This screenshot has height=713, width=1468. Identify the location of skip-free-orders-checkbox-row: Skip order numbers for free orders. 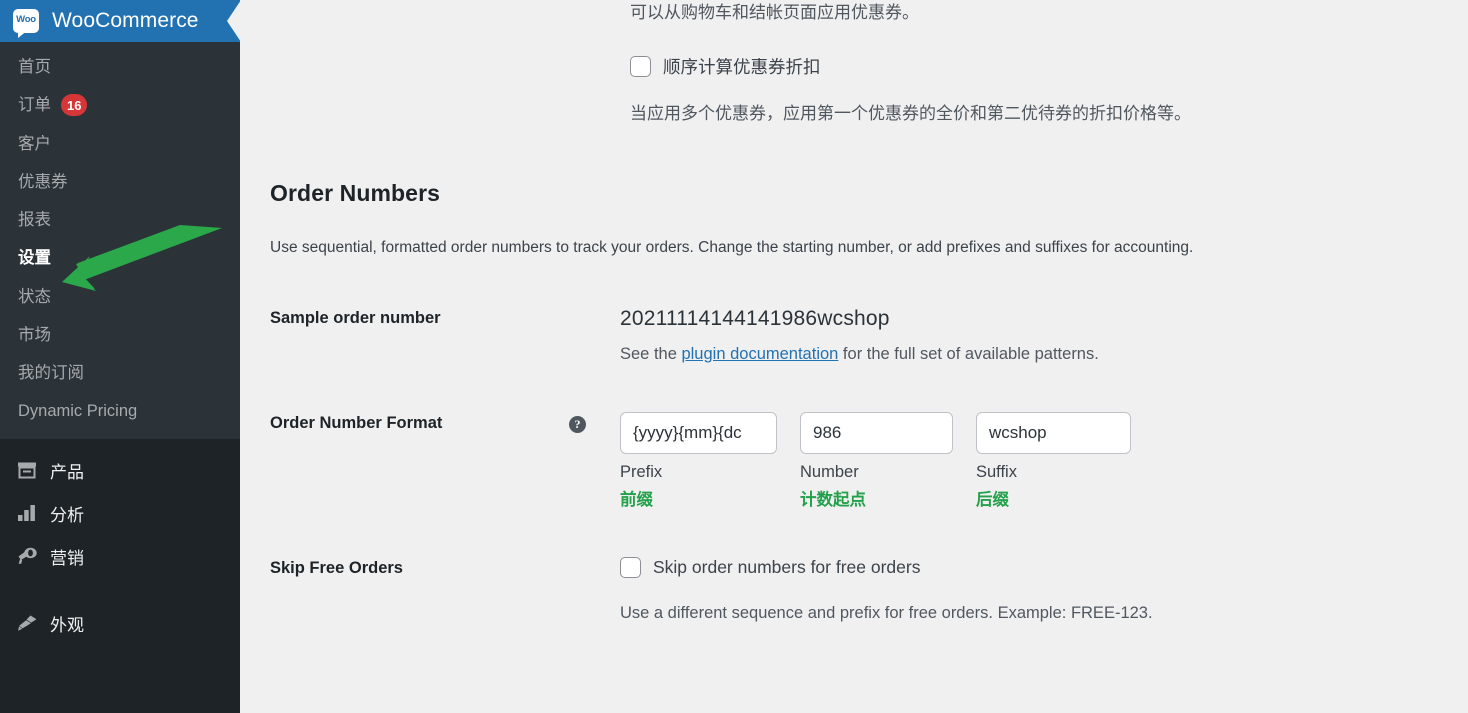
(1044, 568).